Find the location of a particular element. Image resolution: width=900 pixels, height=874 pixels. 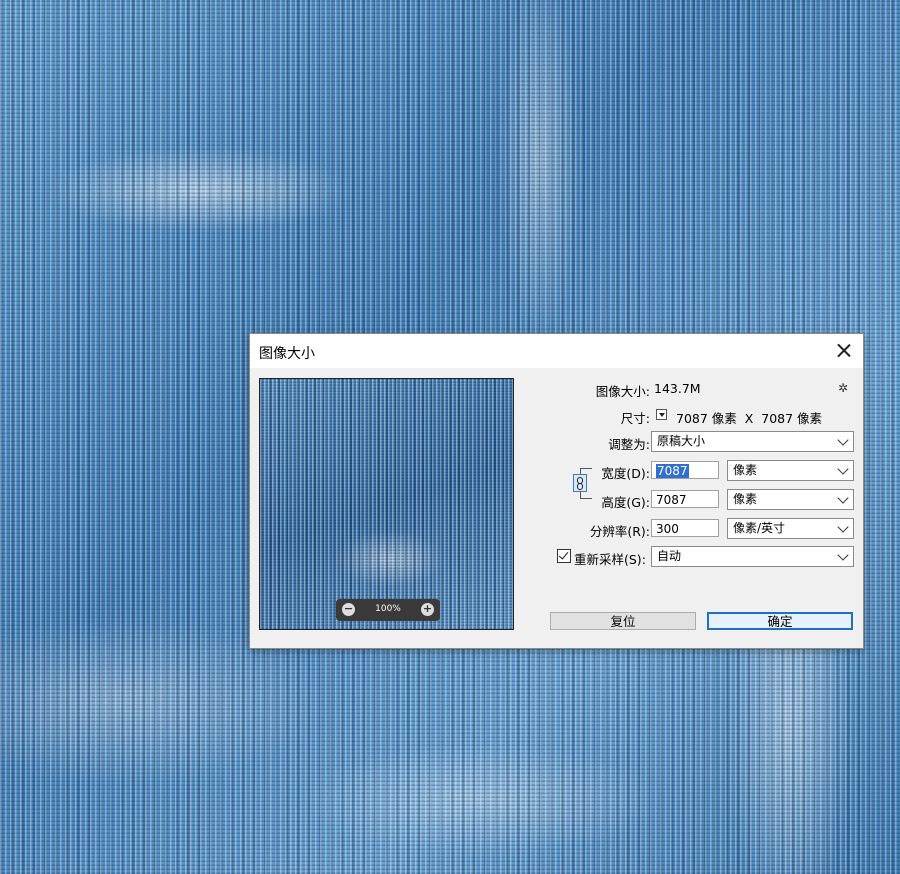

height-input: 7087 is located at coordinates (685, 499).